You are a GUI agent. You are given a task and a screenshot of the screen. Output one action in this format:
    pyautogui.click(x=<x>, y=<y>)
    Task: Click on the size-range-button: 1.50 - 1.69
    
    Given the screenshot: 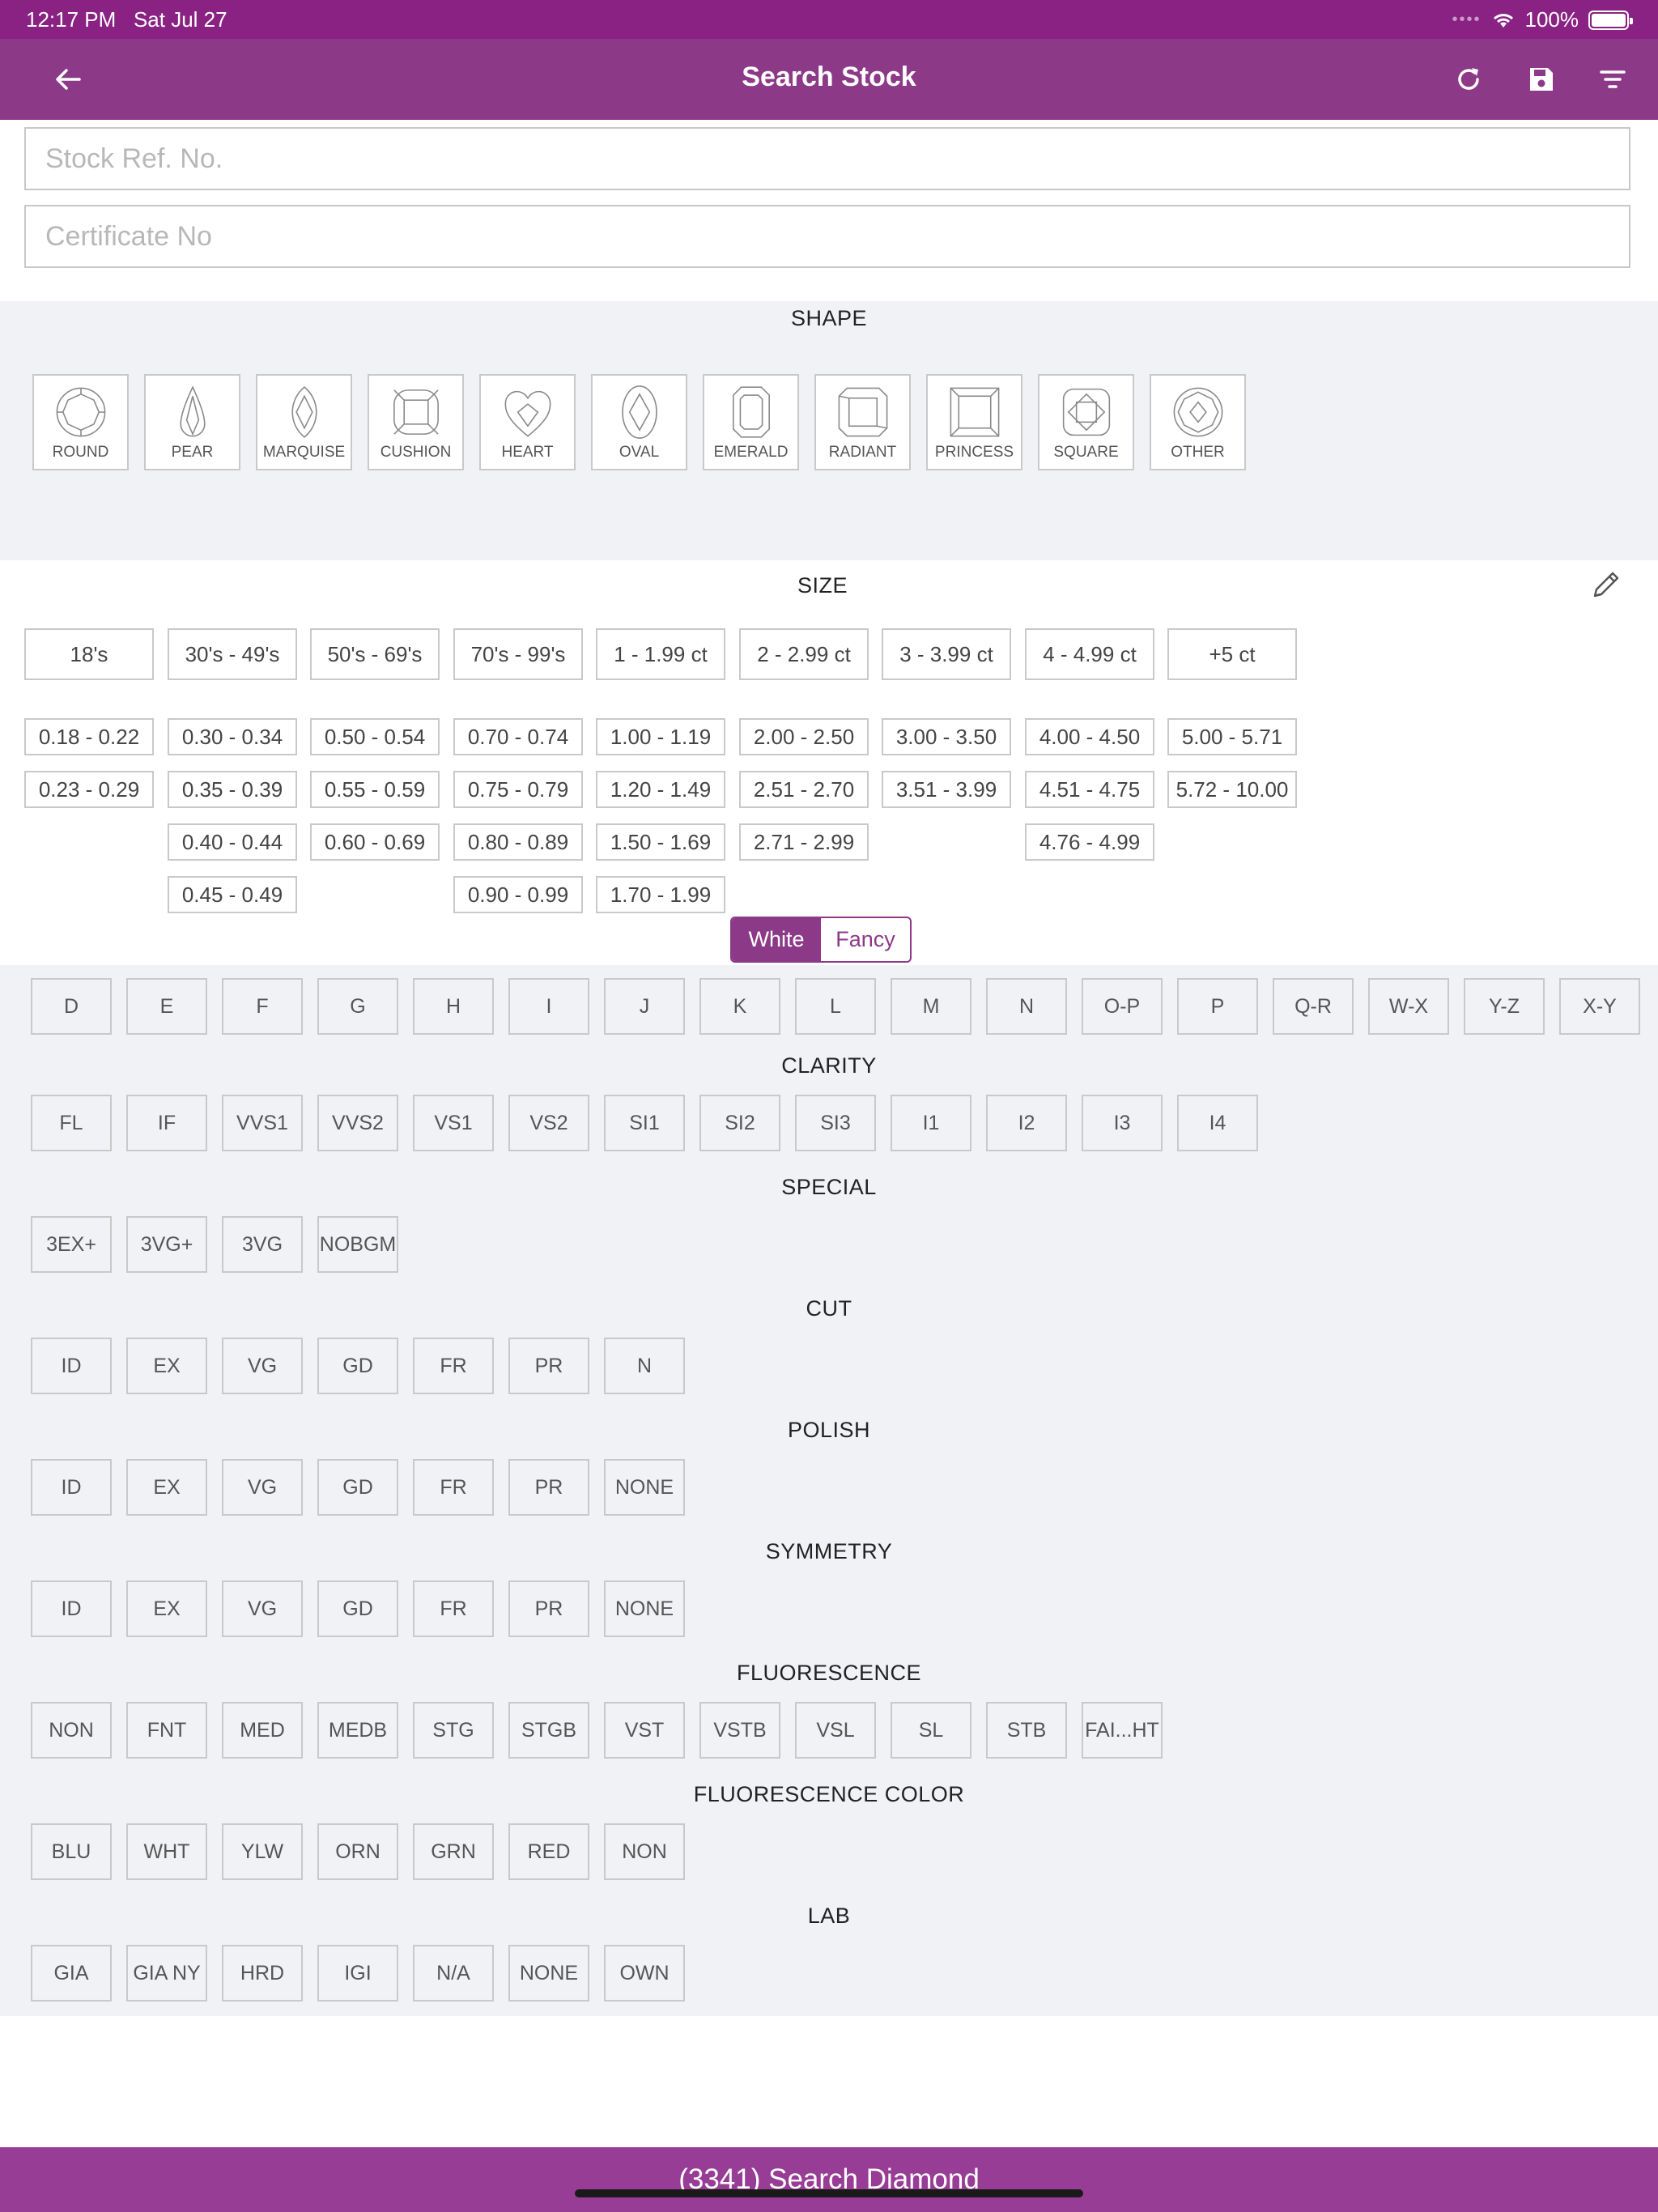 What is the action you would take?
    pyautogui.click(x=660, y=842)
    